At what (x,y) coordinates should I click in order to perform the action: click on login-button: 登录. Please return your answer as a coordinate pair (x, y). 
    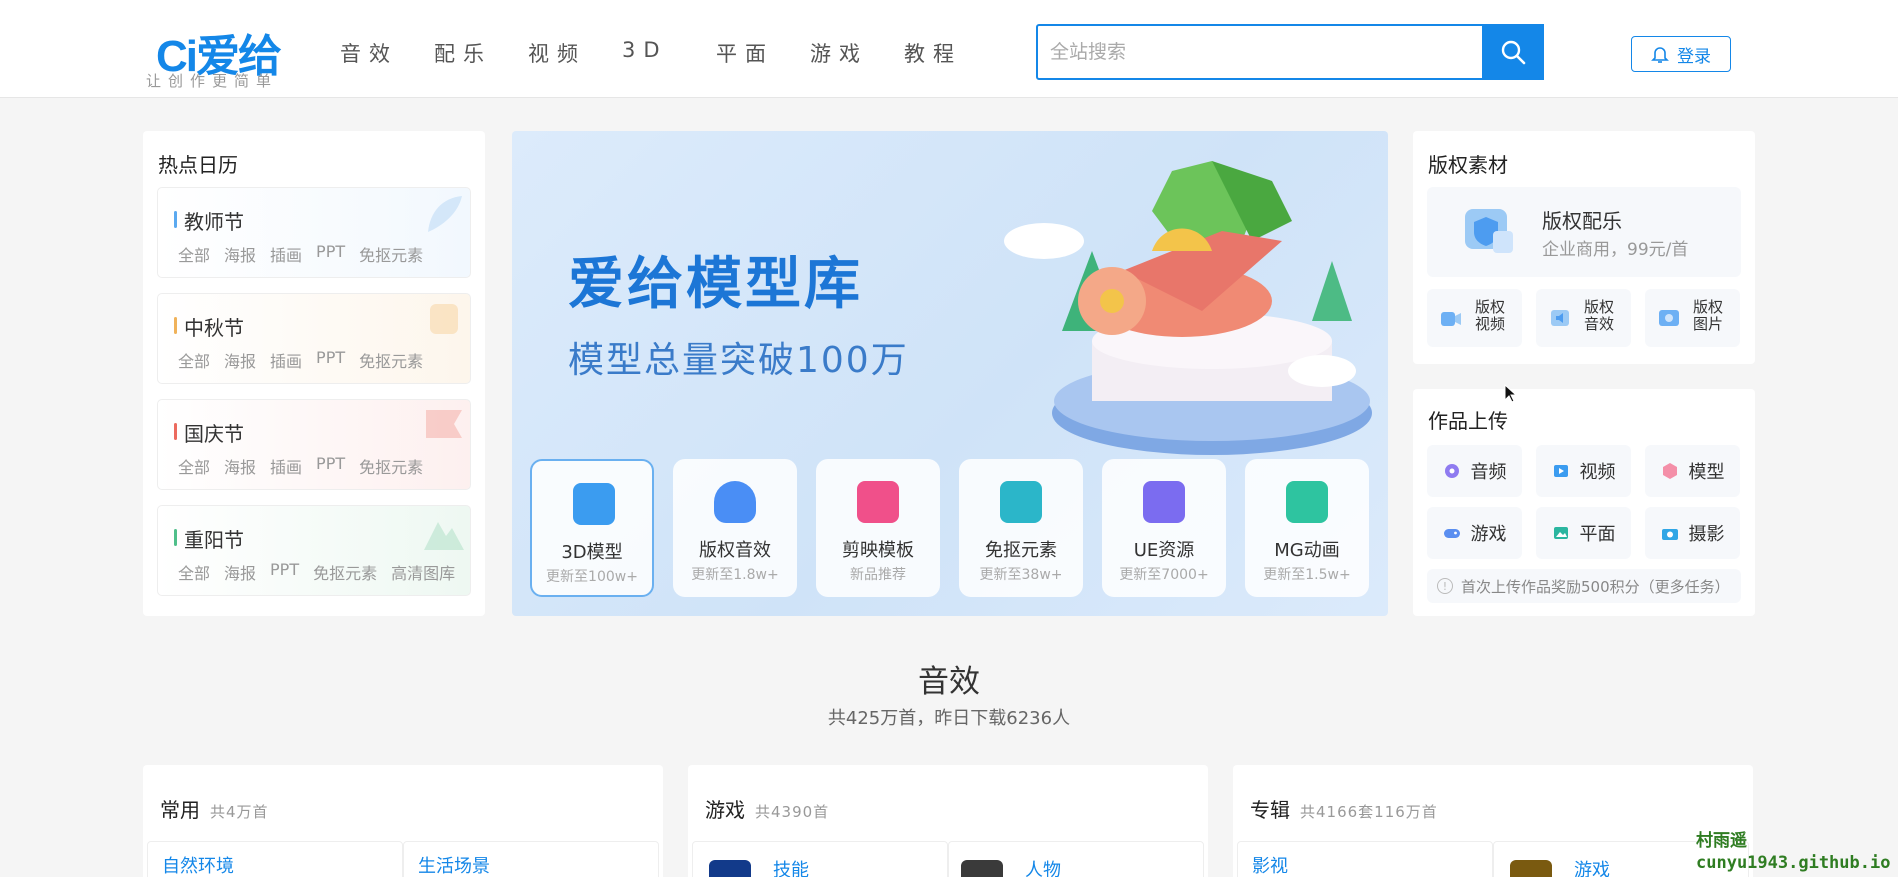
    Looking at the image, I should click on (1681, 54).